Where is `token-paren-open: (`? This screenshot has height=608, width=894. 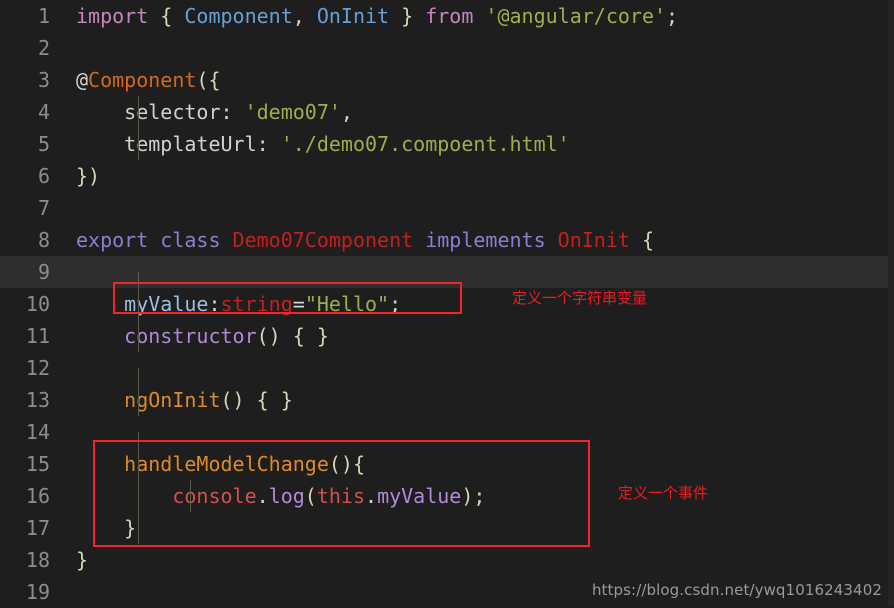 token-paren-open: ( is located at coordinates (310, 496).